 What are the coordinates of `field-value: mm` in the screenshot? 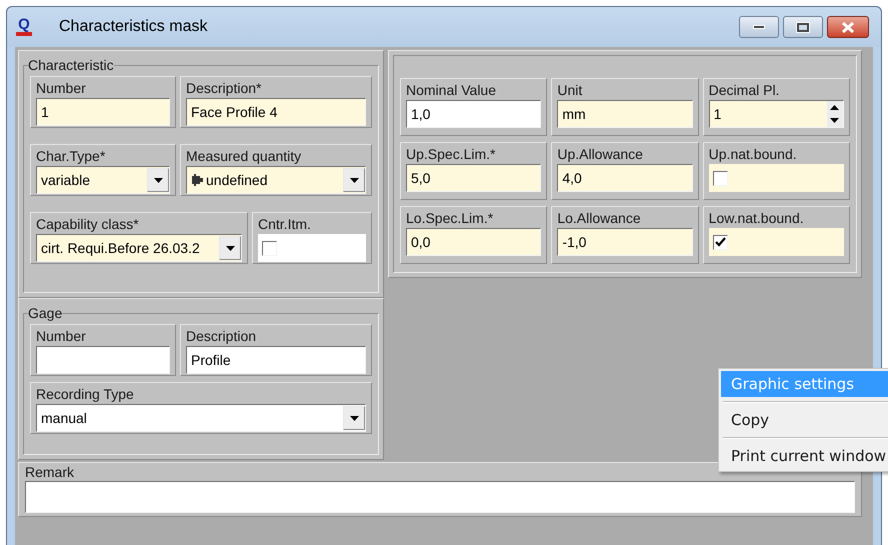 It's located at (574, 114).